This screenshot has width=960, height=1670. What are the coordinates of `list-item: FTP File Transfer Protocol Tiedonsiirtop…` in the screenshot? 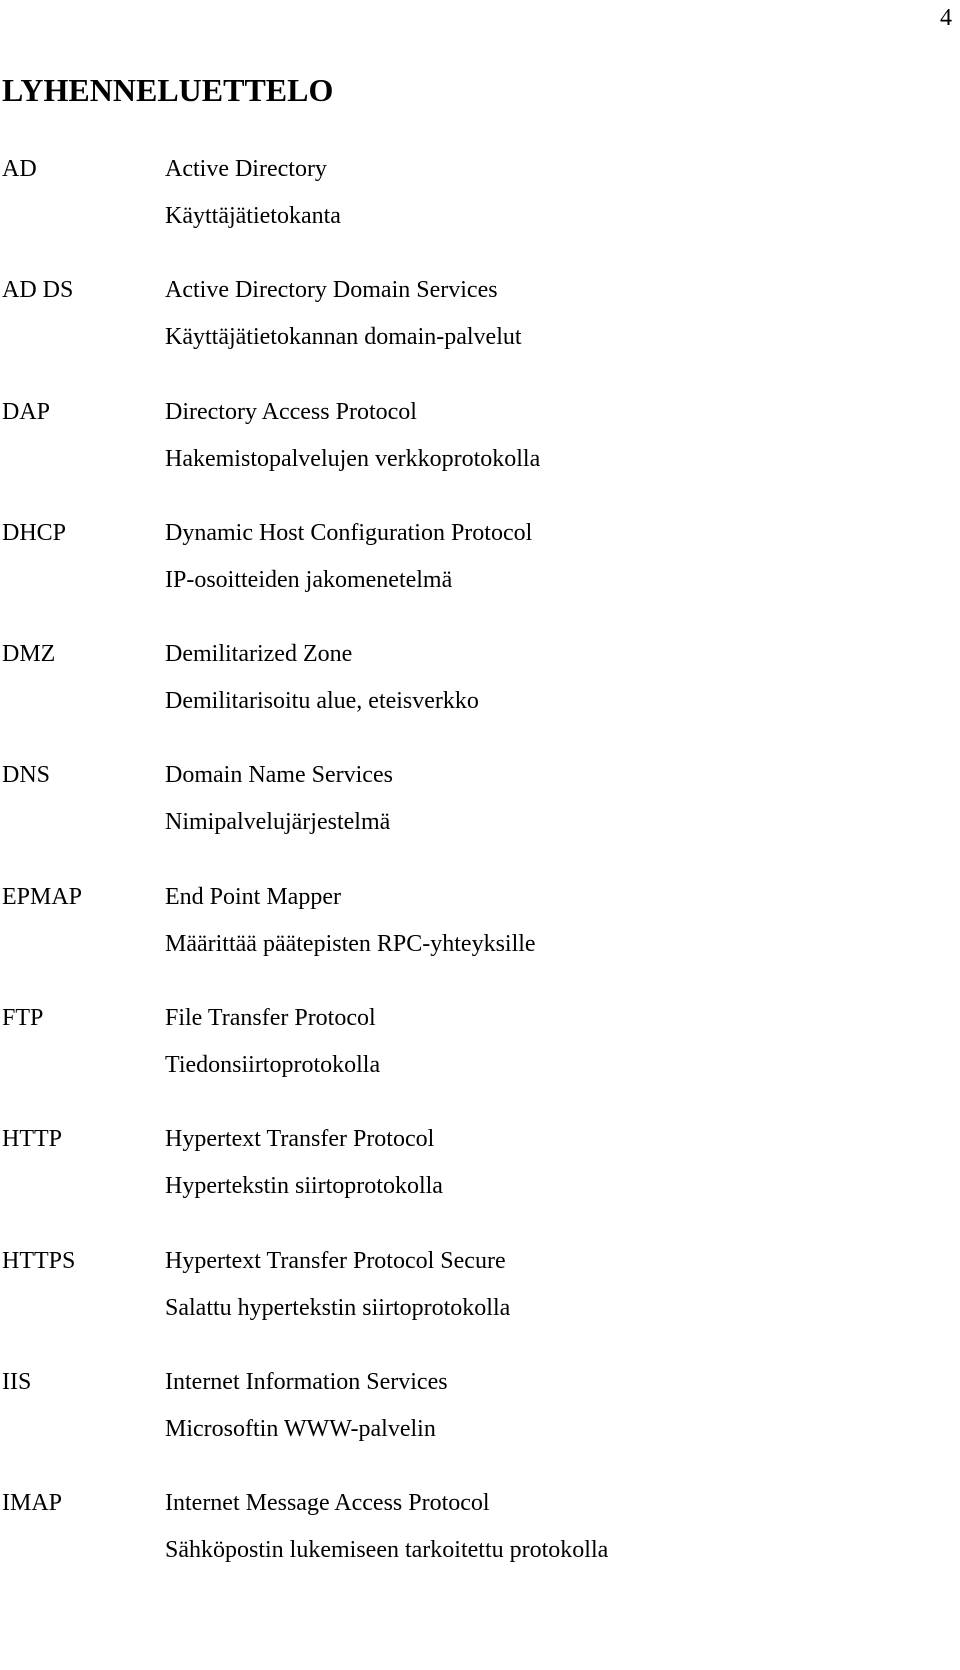 It's located at (480, 1063).